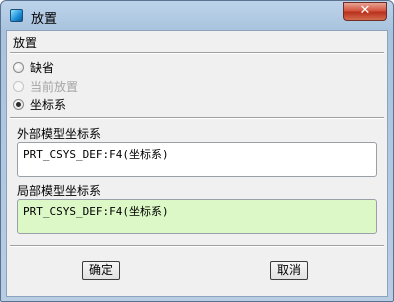 This screenshot has height=302, width=394. I want to click on radio-default-label: 缺省, so click(42, 67).